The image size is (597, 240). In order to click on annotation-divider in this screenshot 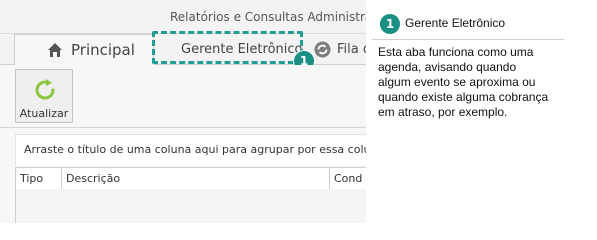, I will do `click(468, 39)`.